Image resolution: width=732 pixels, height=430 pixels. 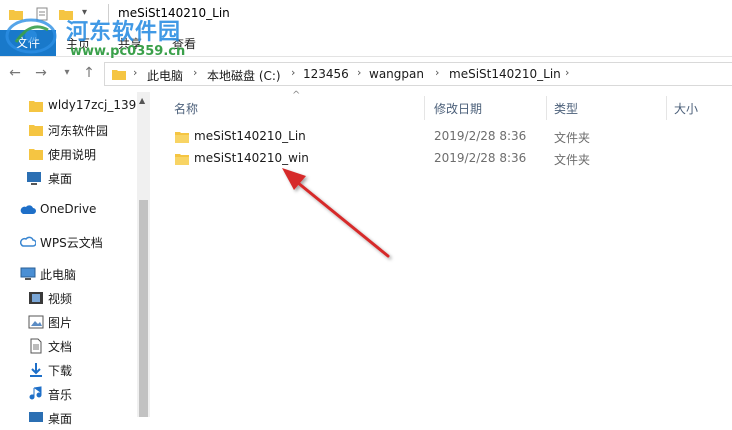 I want to click on breadcrumb-wangpan: wangpan, so click(x=396, y=74).